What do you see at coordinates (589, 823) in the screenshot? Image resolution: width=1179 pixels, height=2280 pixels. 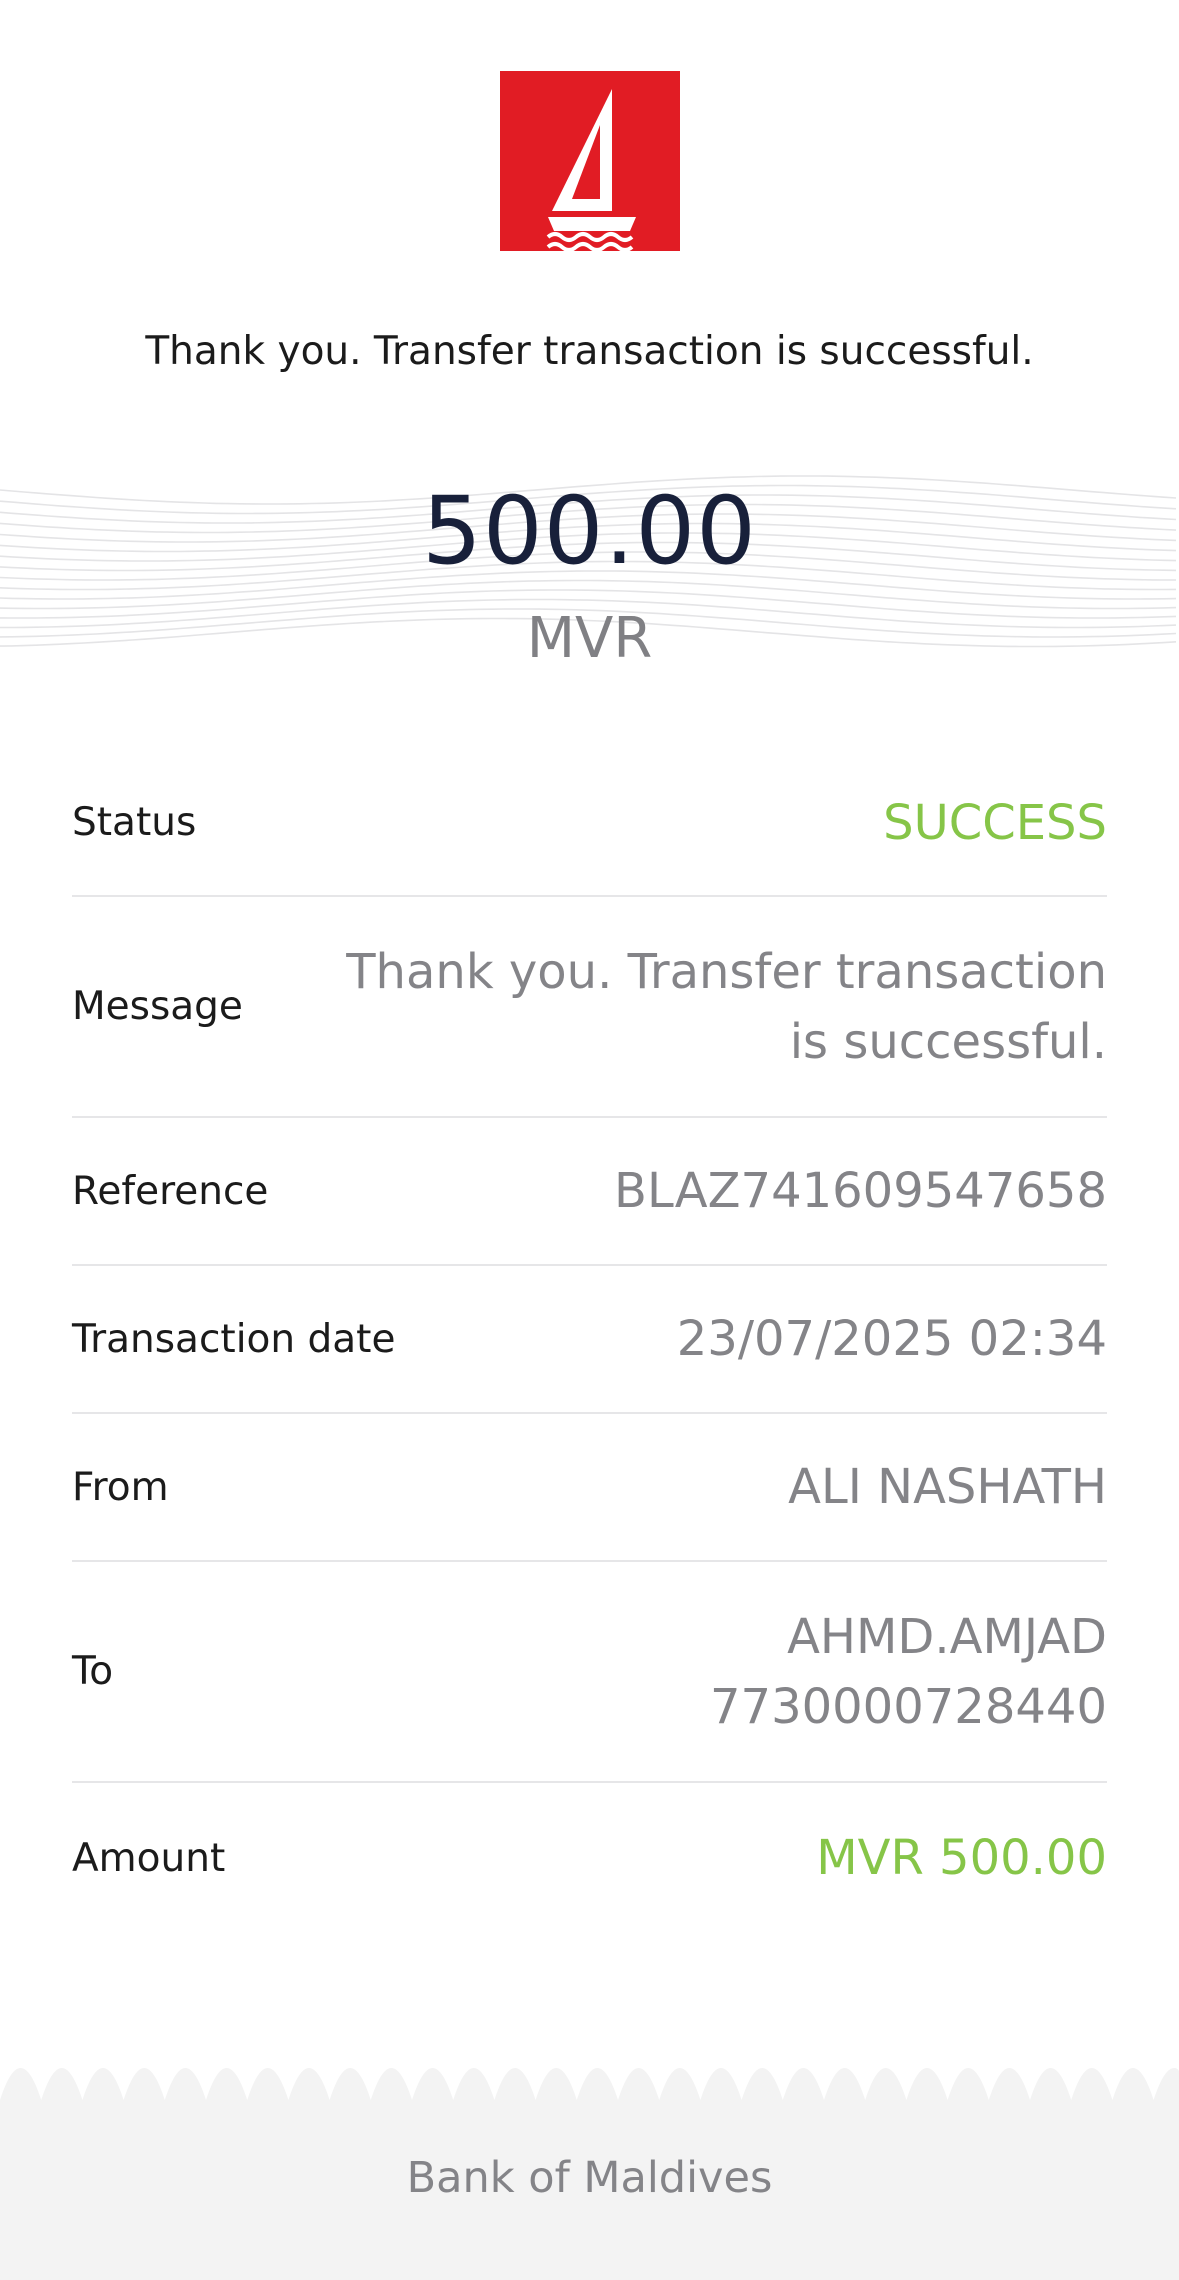 I see `detail-row-status: Status SUCCESS` at bounding box center [589, 823].